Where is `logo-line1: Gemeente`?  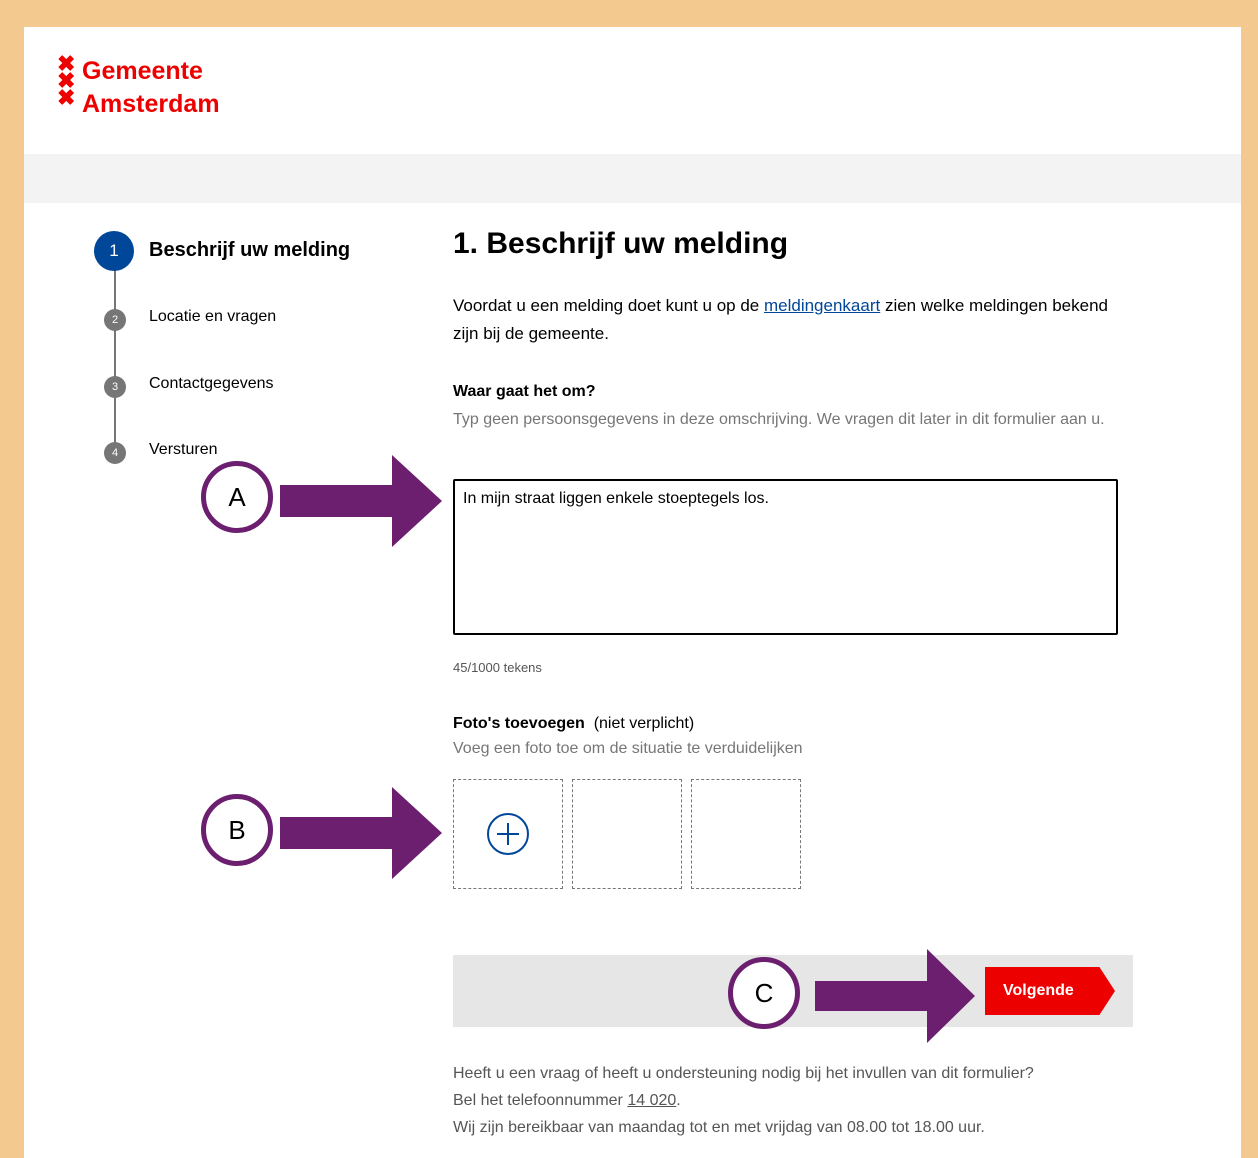
logo-line1: Gemeente is located at coordinates (142, 71).